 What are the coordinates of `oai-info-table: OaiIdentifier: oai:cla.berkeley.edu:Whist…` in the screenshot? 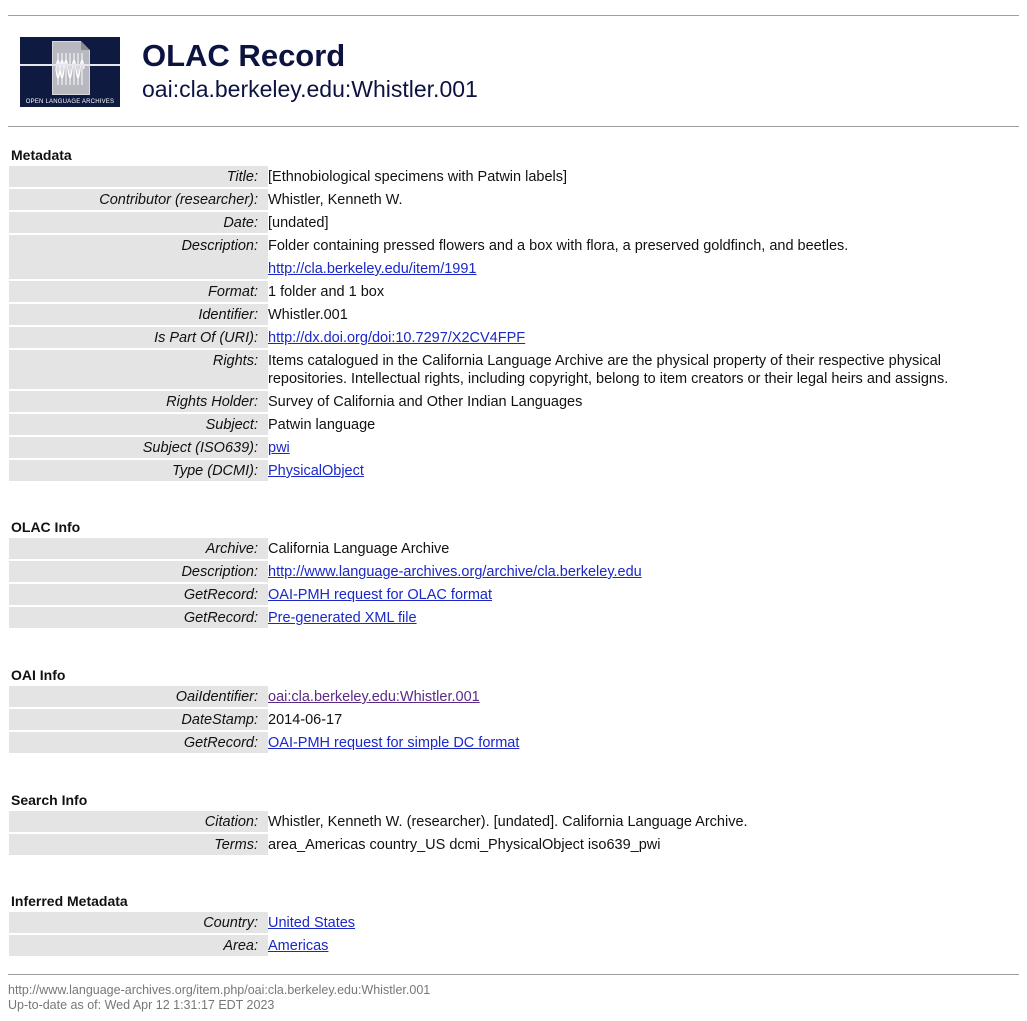 It's located at (514, 719).